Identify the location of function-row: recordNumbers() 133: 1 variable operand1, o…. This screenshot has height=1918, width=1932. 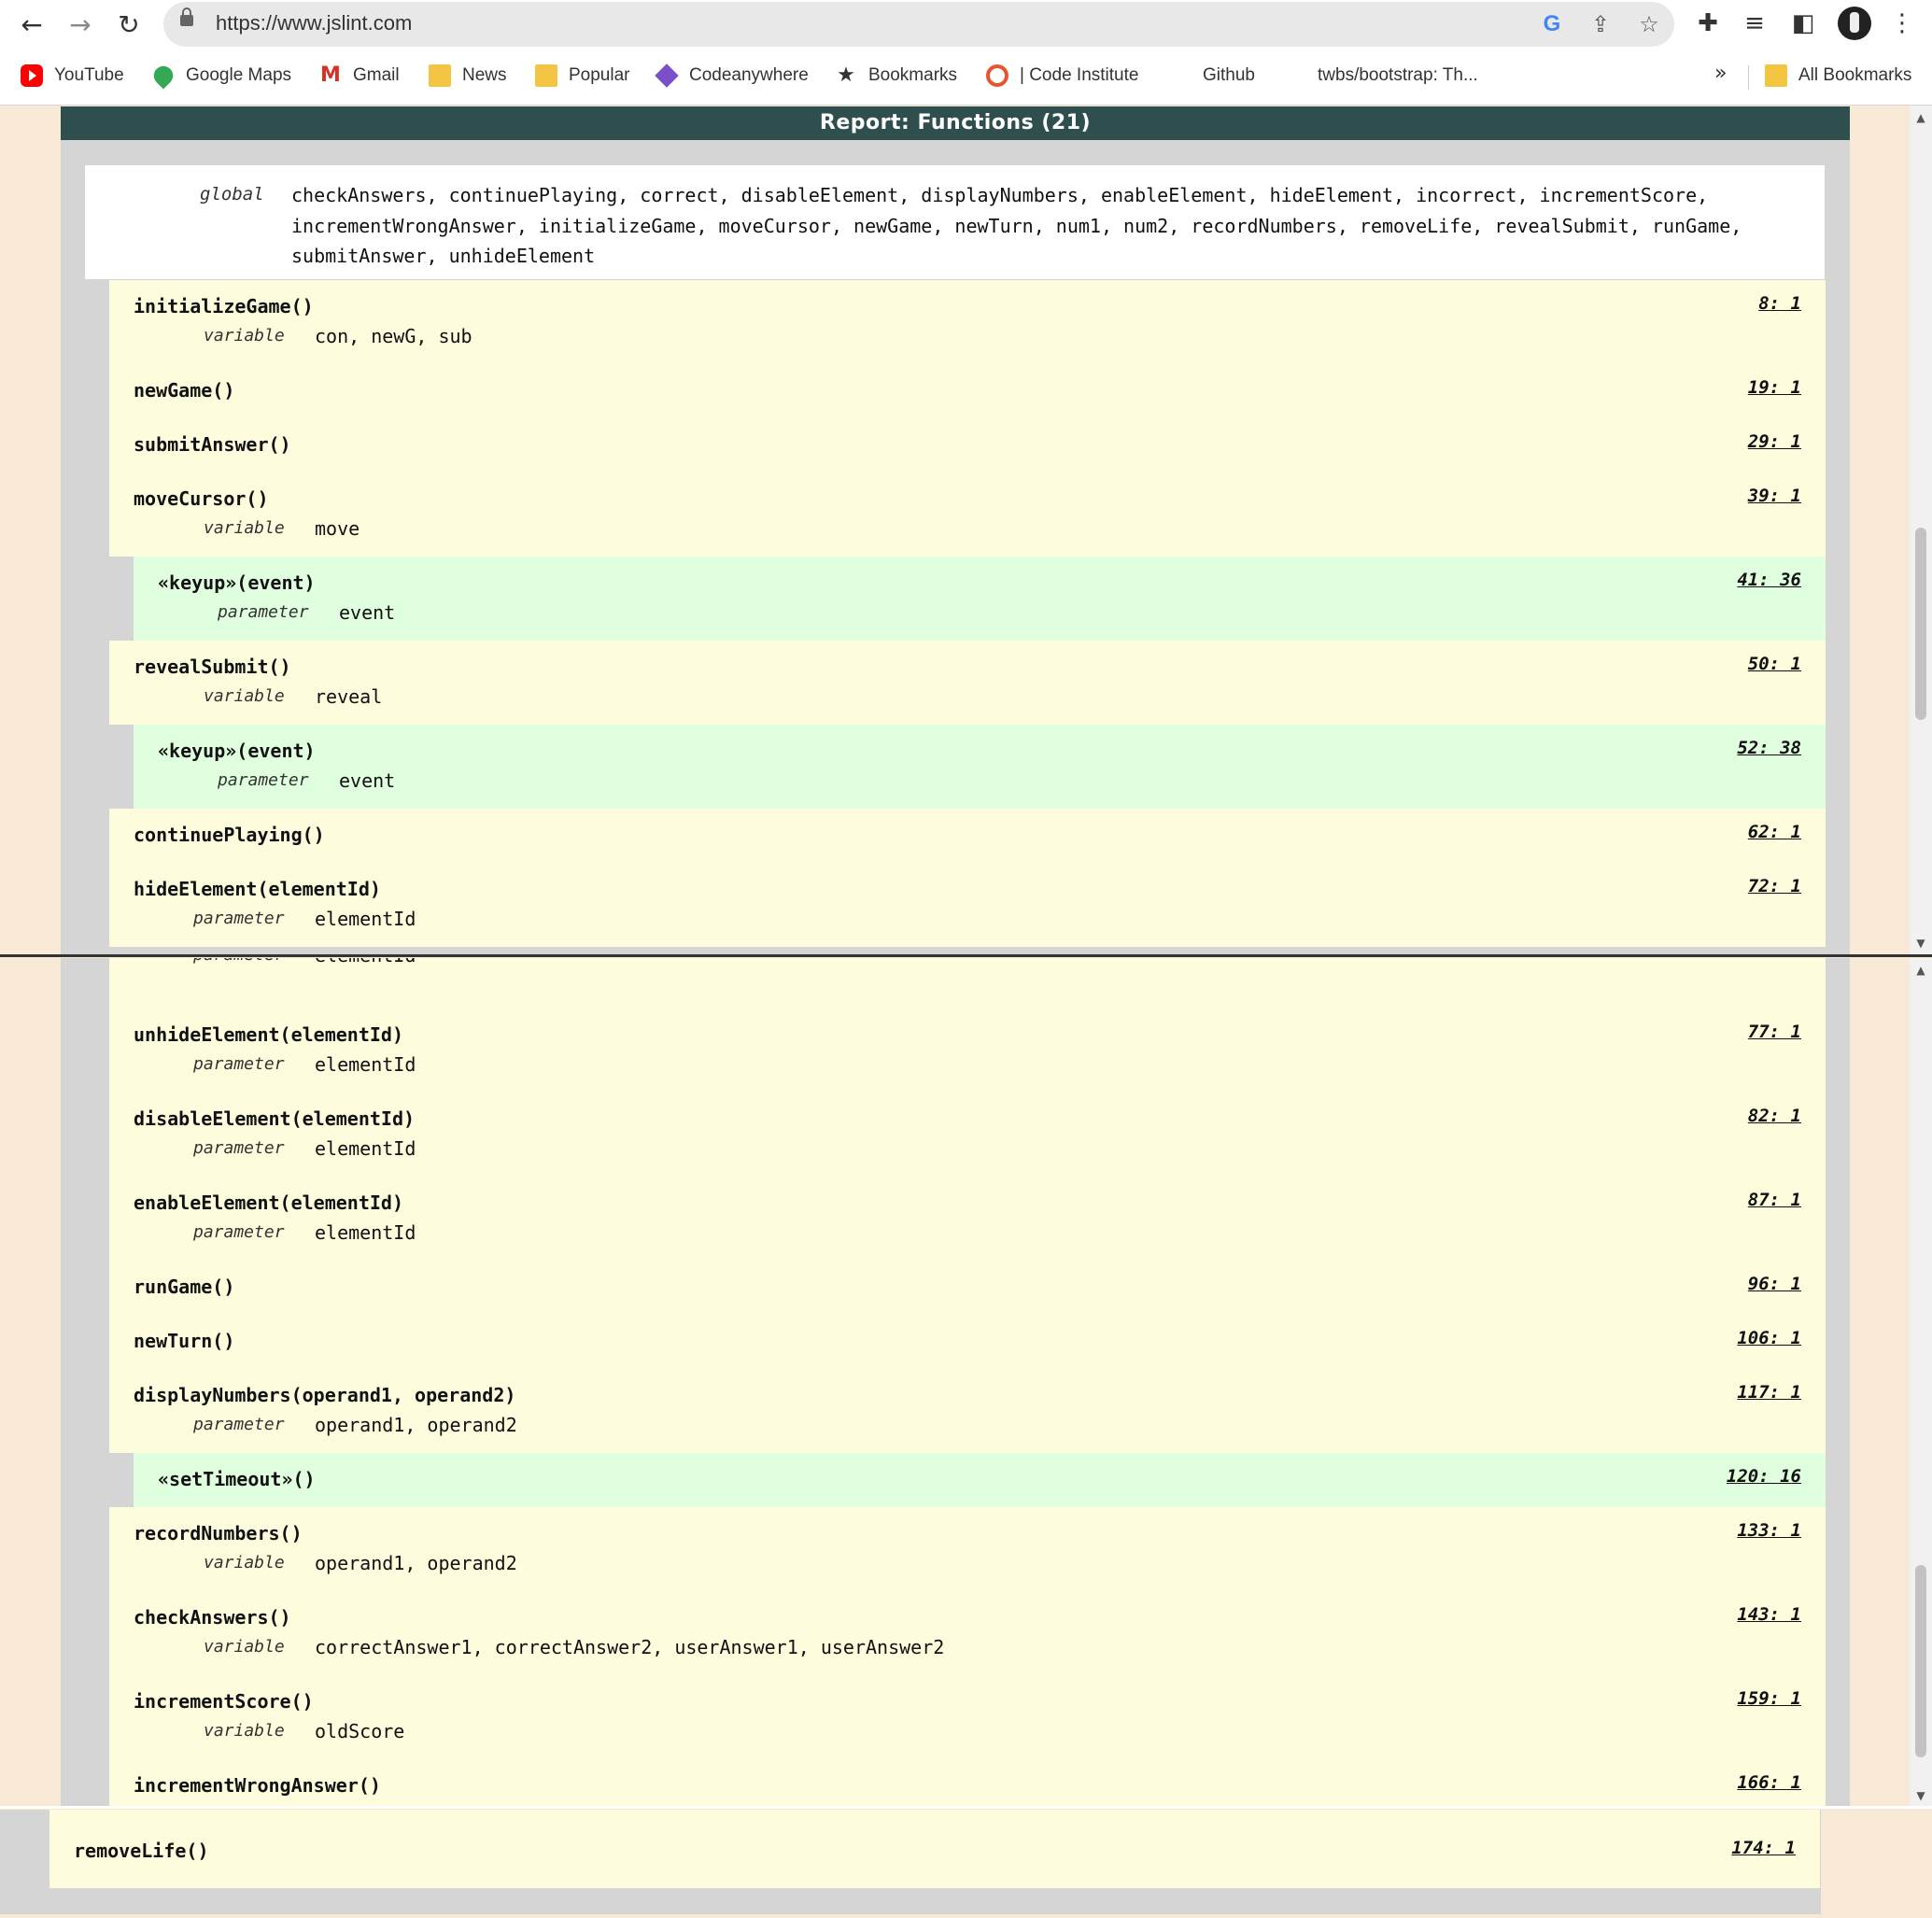
(967, 1549).